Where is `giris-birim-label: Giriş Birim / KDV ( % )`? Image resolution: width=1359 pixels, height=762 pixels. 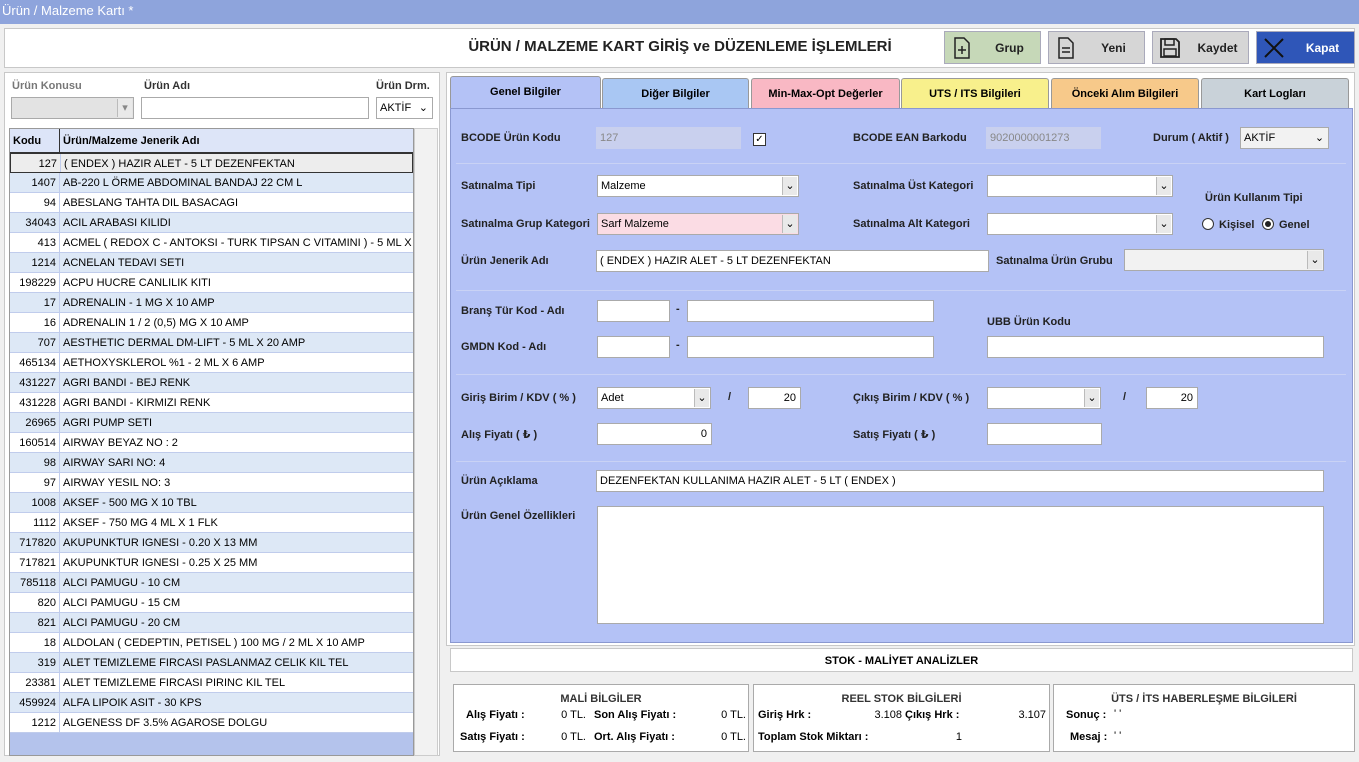 giris-birim-label: Giriş Birim / KDV ( % ) is located at coordinates (518, 398).